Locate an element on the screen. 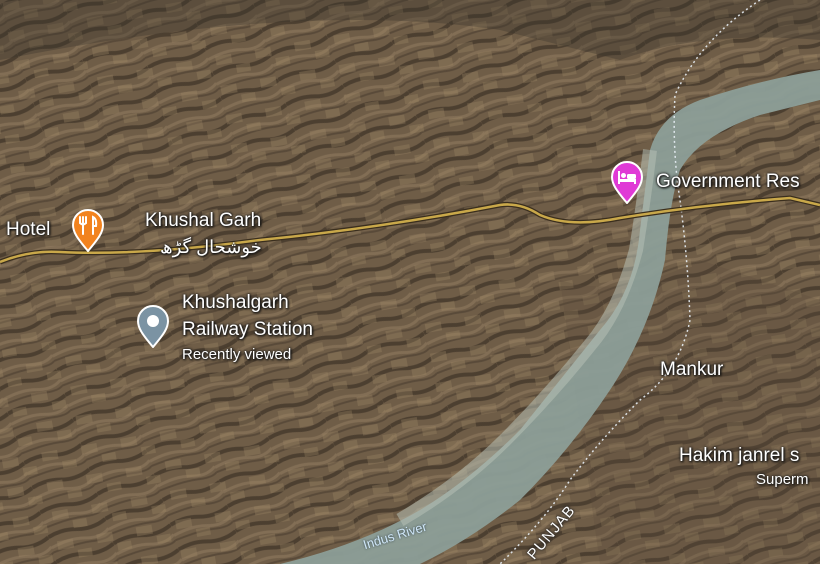 The image size is (820, 564). town-label-urdu: خوشحال گڑھ is located at coordinates (211, 247).